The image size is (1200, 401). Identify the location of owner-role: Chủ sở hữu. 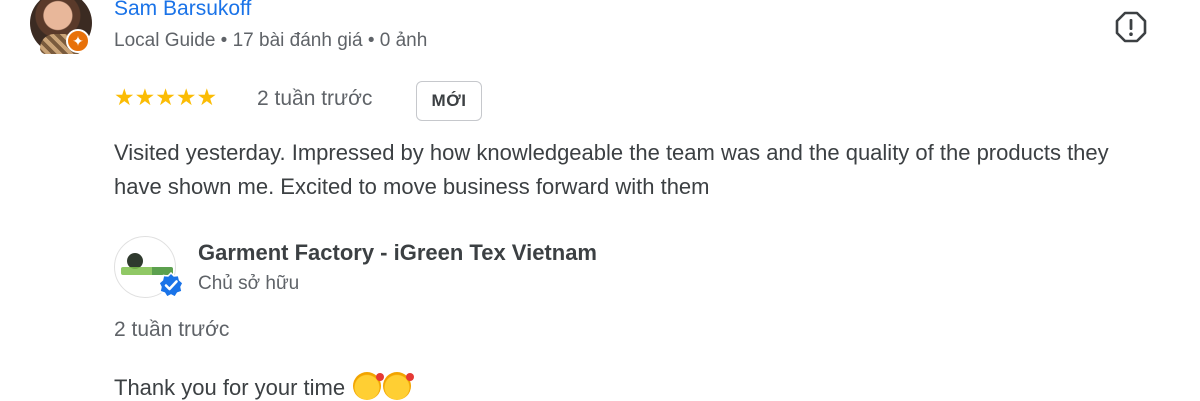
(249, 283).